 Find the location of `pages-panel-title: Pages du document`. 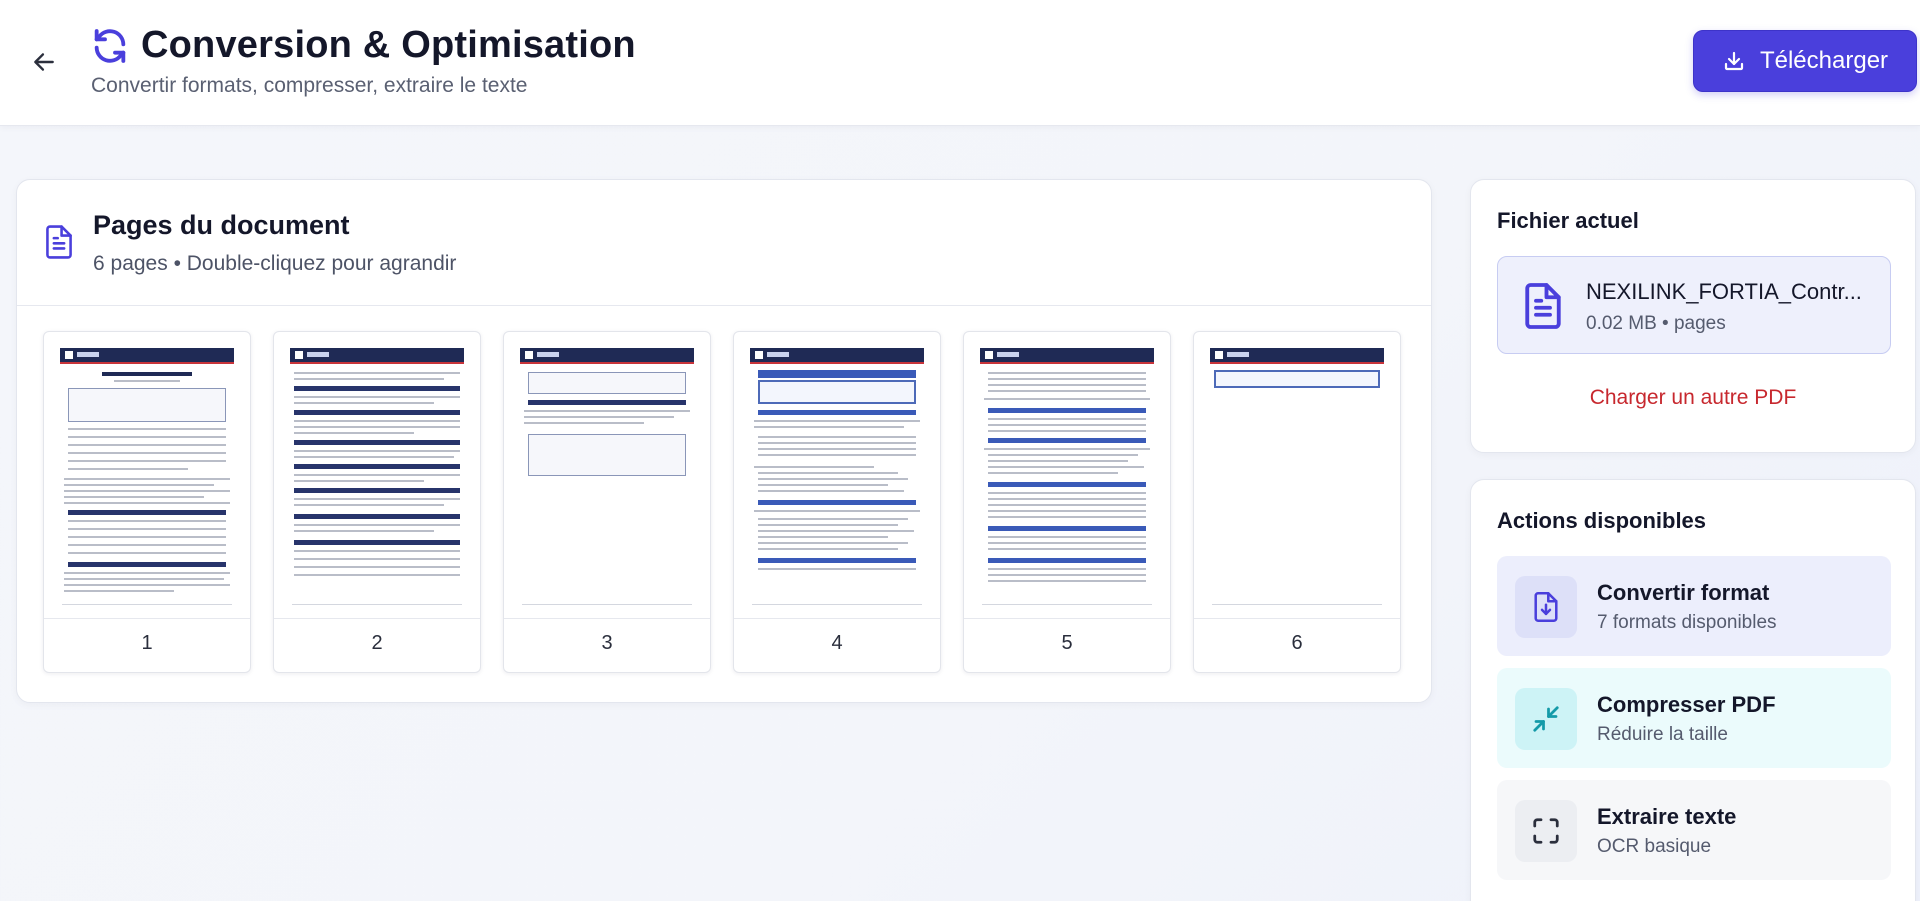

pages-panel-title: Pages du document is located at coordinates (221, 225).